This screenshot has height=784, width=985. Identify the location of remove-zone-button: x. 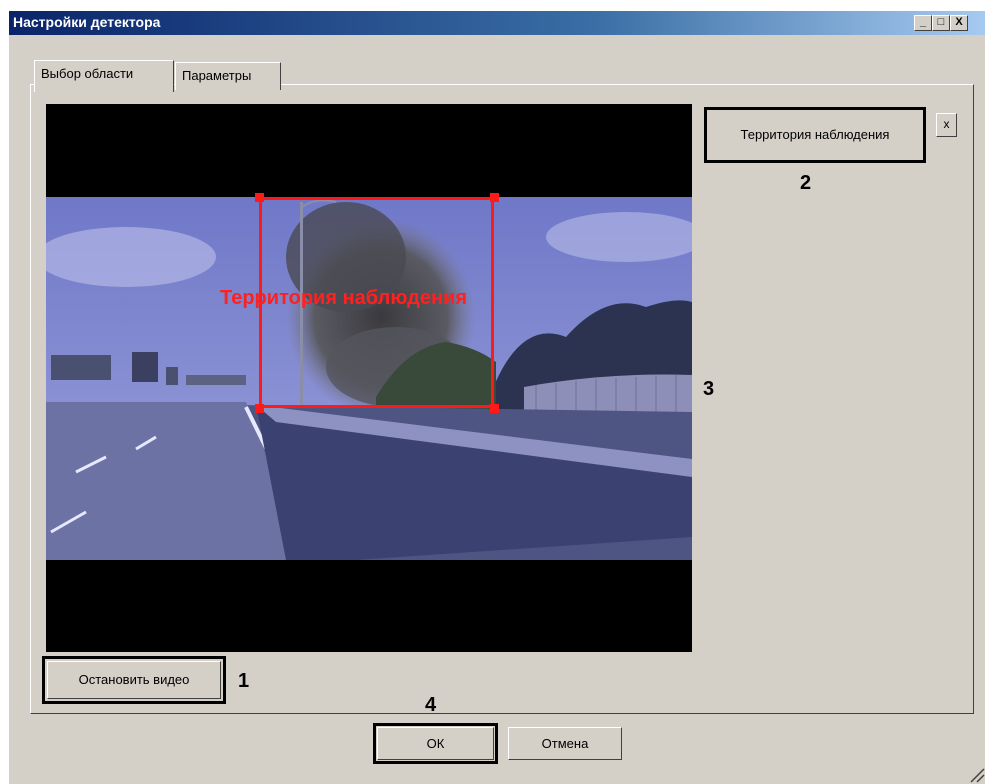
(946, 125).